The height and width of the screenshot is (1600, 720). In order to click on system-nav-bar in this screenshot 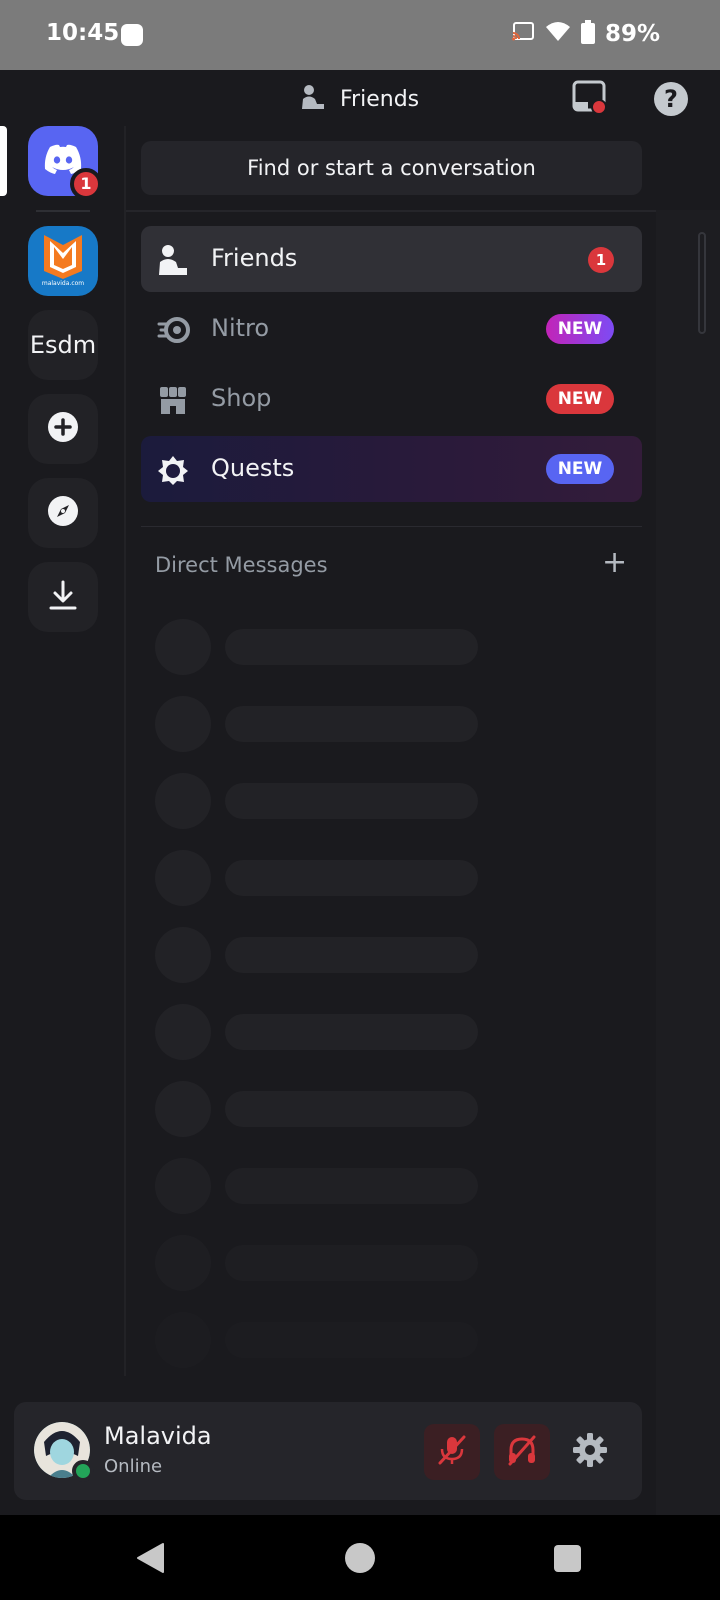, I will do `click(360, 1557)`.